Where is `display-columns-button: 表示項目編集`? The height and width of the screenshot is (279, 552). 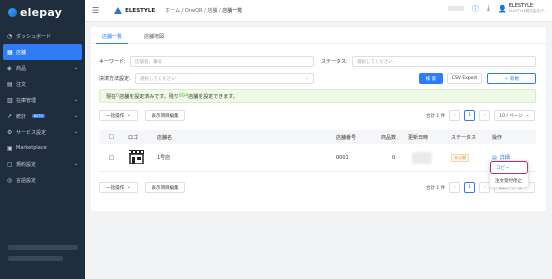 display-columns-button: 表示項目編集 is located at coordinates (165, 115).